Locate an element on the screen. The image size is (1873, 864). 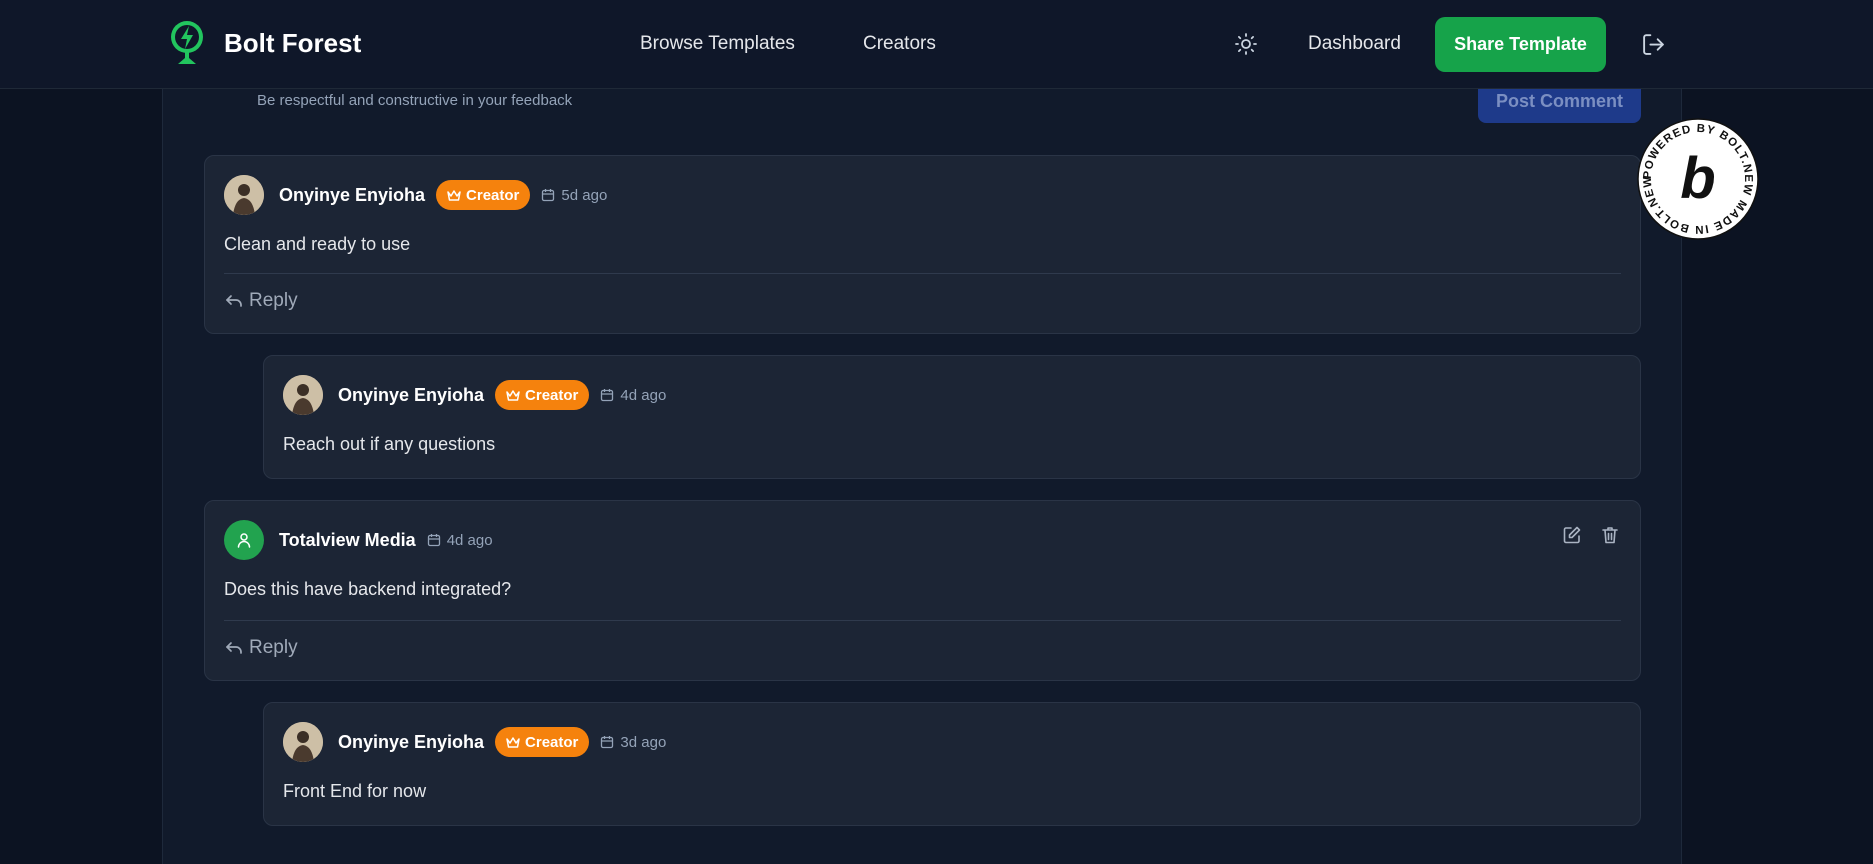
user-icon is located at coordinates (244, 540).